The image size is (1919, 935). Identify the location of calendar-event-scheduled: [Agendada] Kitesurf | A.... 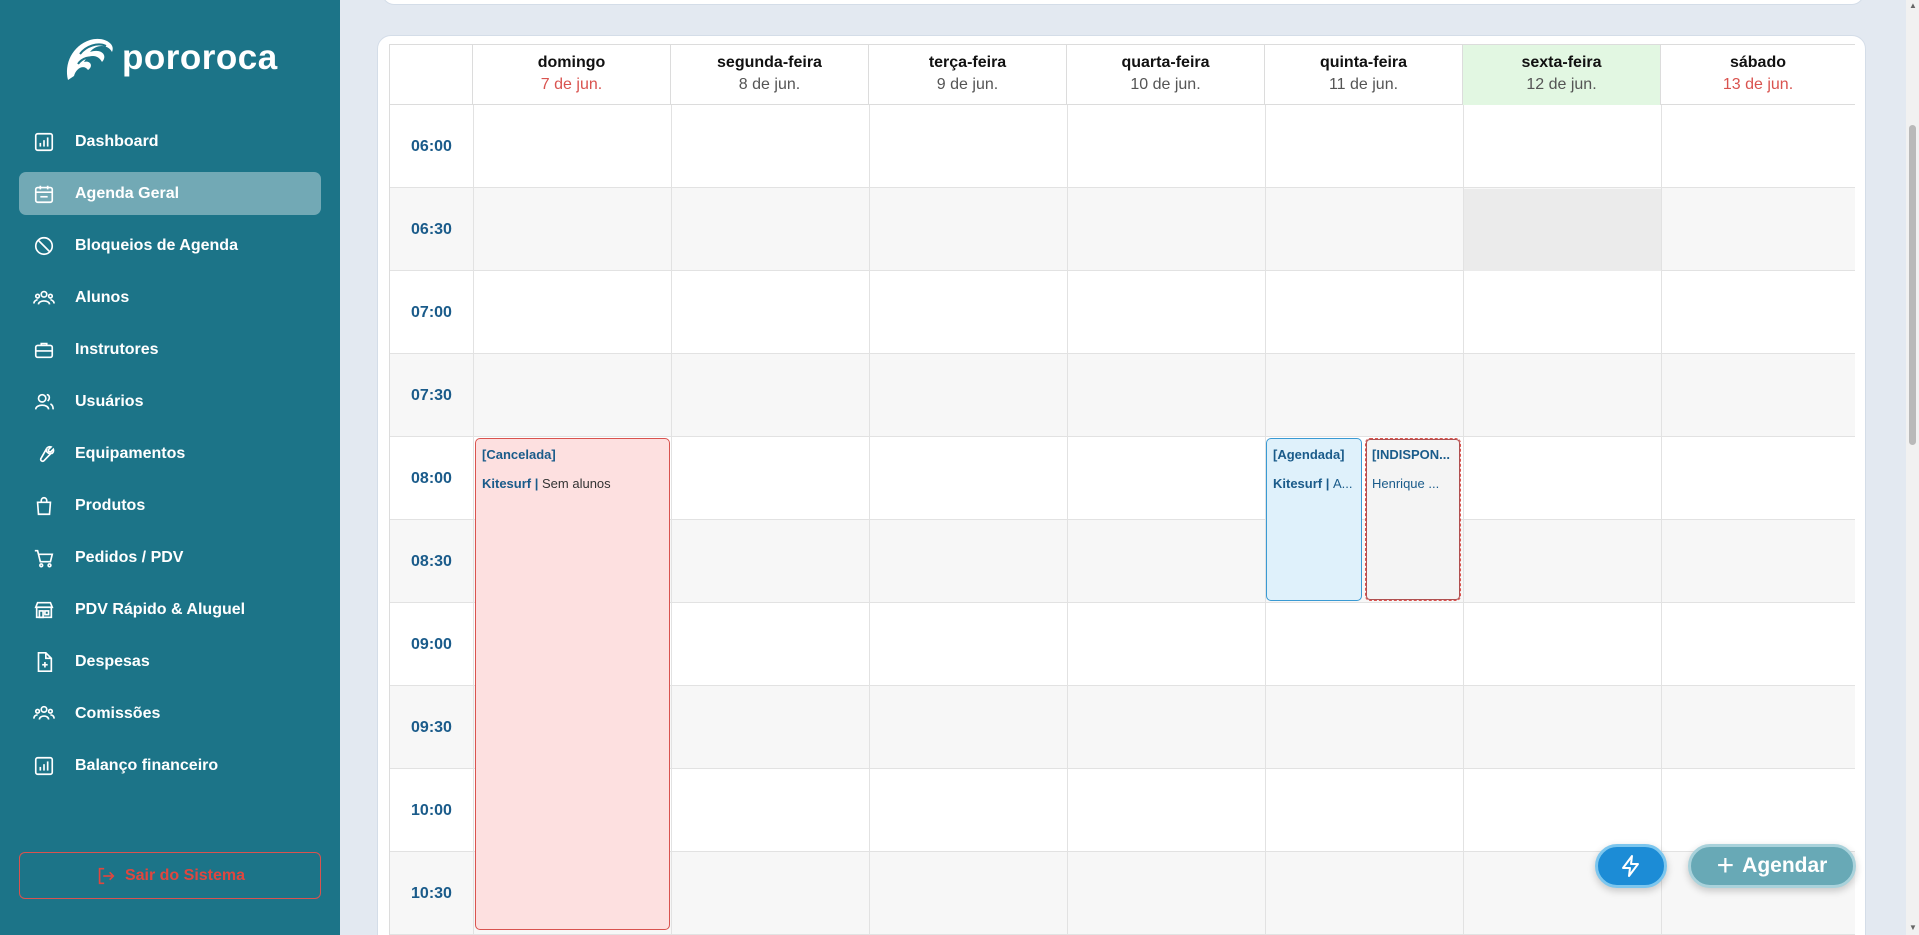
(1314, 519).